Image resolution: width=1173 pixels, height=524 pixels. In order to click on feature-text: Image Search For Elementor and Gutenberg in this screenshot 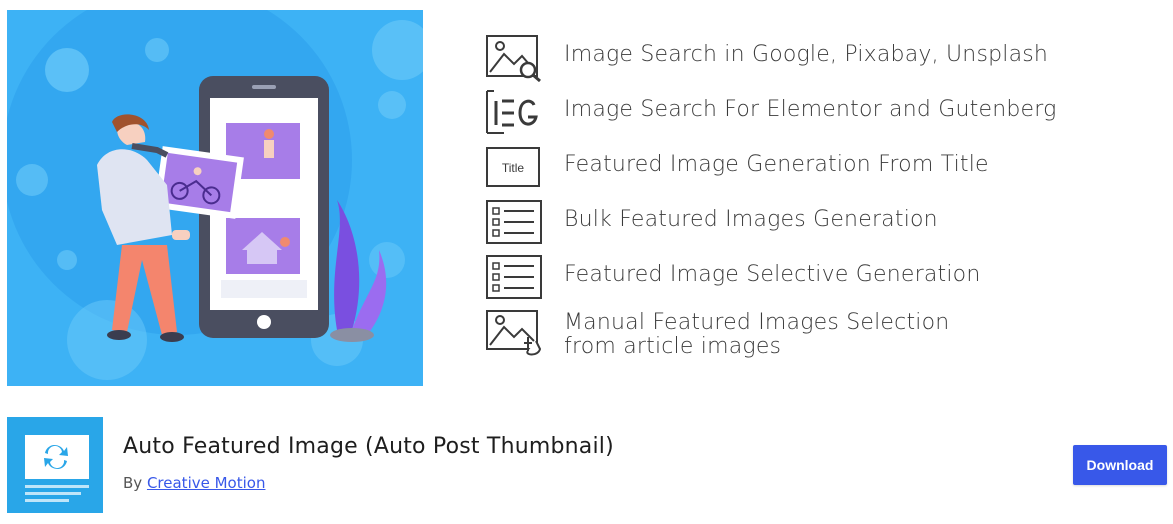, I will do `click(810, 109)`.